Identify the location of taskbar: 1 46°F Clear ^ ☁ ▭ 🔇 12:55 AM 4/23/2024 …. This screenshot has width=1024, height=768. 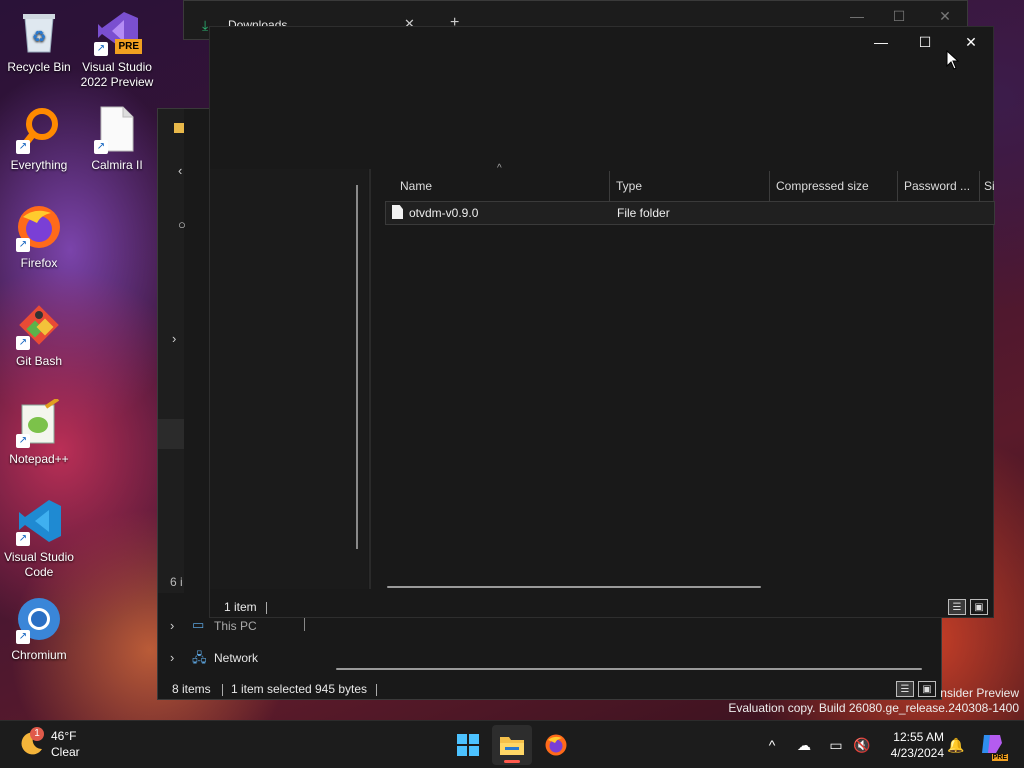
(512, 744).